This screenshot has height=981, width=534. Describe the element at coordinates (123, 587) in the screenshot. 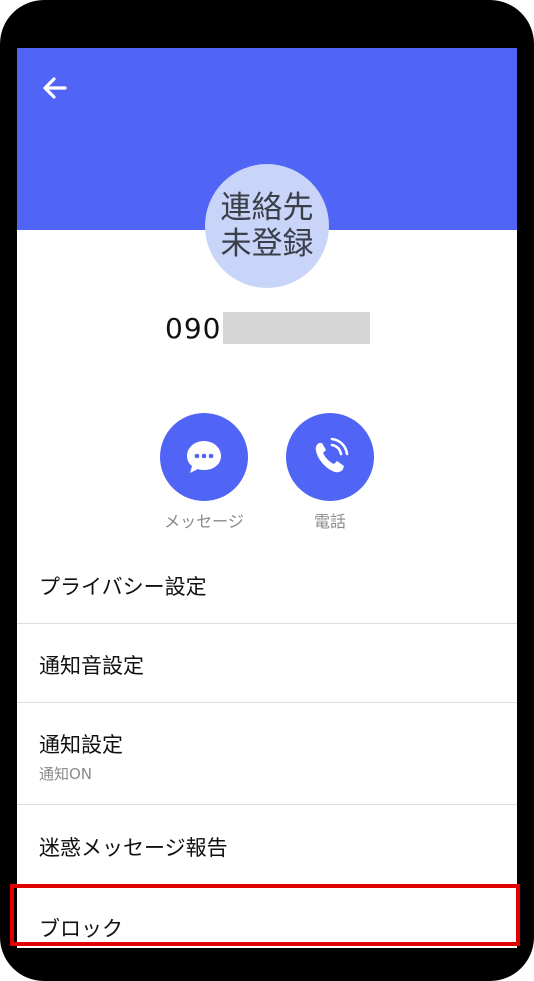

I see `menu-item-label: プライバシー設定` at that location.